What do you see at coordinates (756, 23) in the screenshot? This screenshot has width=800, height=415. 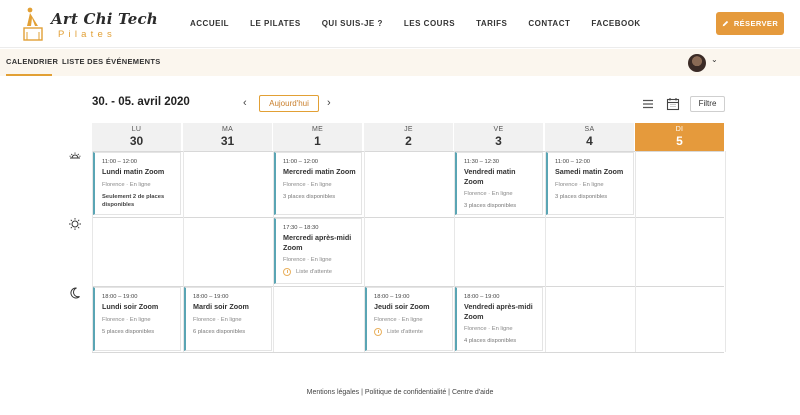 I see `reserve-button-label: RÉSERVER` at bounding box center [756, 23].